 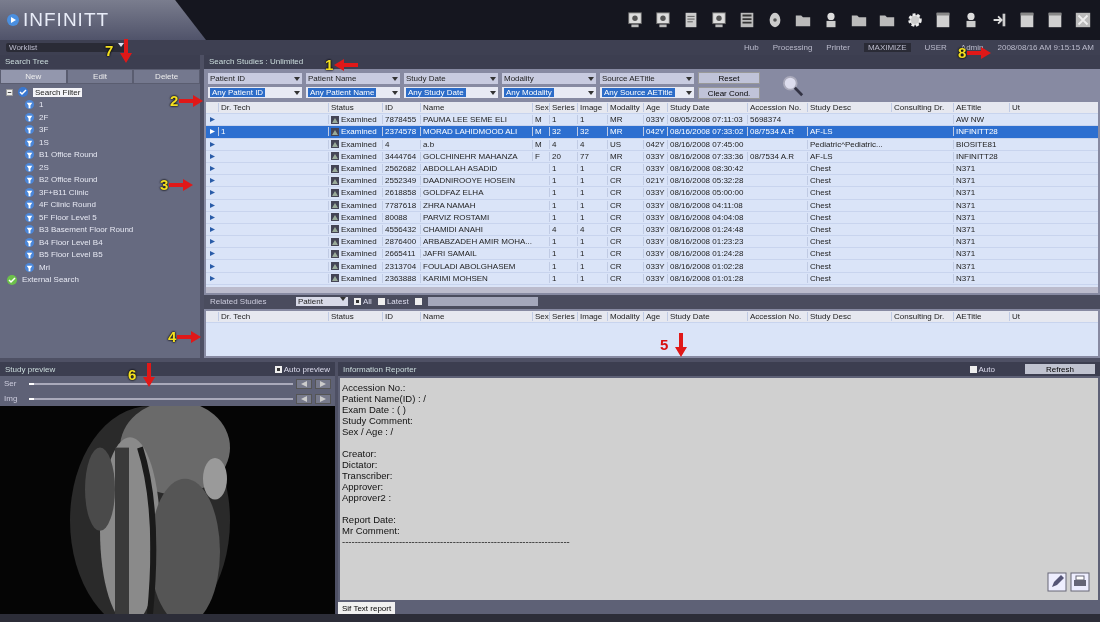 What do you see at coordinates (166, 76) in the screenshot?
I see `tree-tab: Delete` at bounding box center [166, 76].